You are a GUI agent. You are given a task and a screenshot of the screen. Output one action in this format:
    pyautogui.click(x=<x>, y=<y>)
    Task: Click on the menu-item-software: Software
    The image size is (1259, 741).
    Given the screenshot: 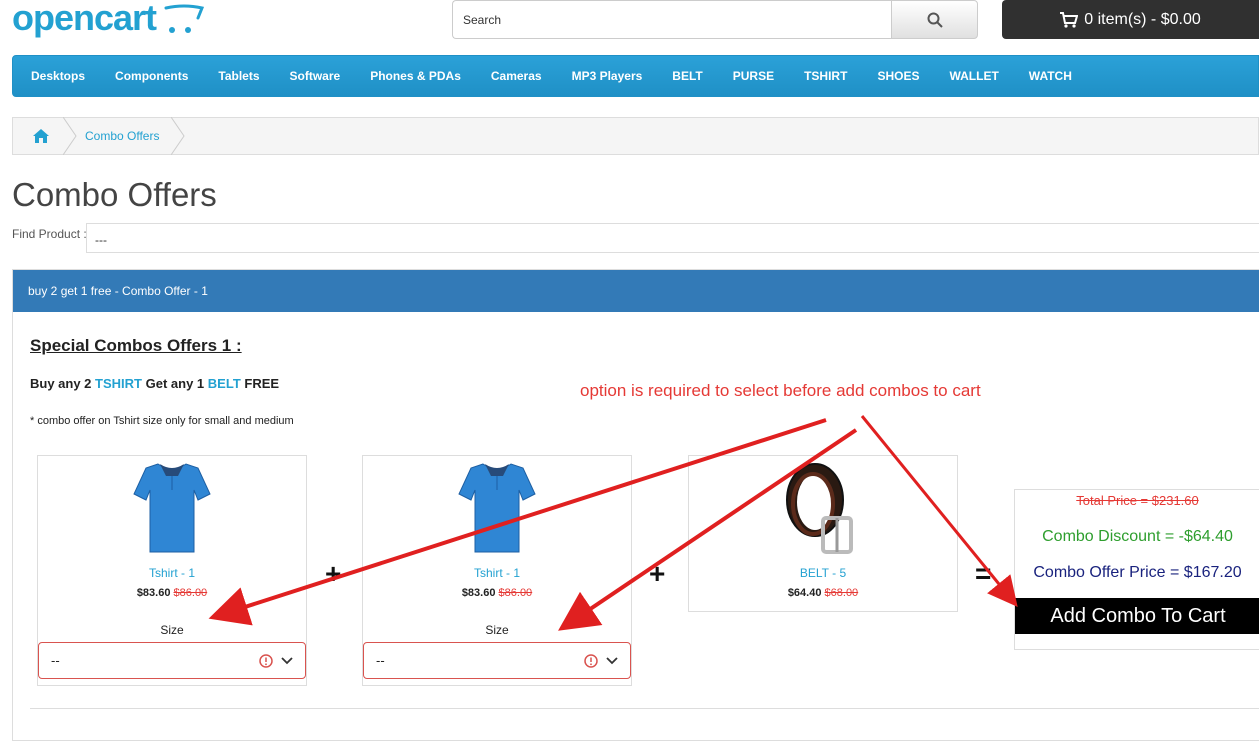 What is the action you would take?
    pyautogui.click(x=315, y=76)
    